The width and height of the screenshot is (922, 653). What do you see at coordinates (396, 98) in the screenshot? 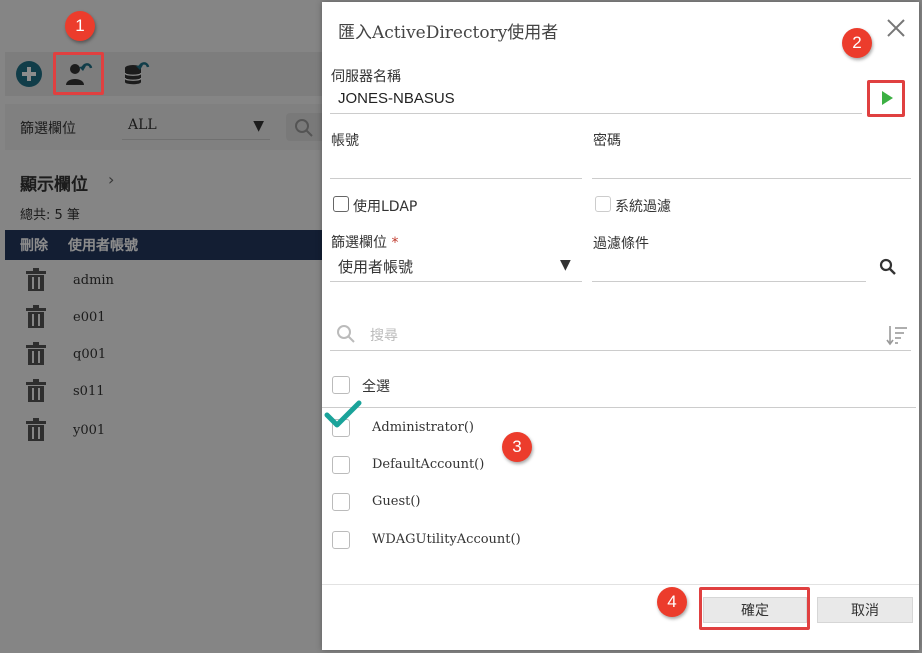
I see `server-name-input: JONES-NBASUS` at bounding box center [396, 98].